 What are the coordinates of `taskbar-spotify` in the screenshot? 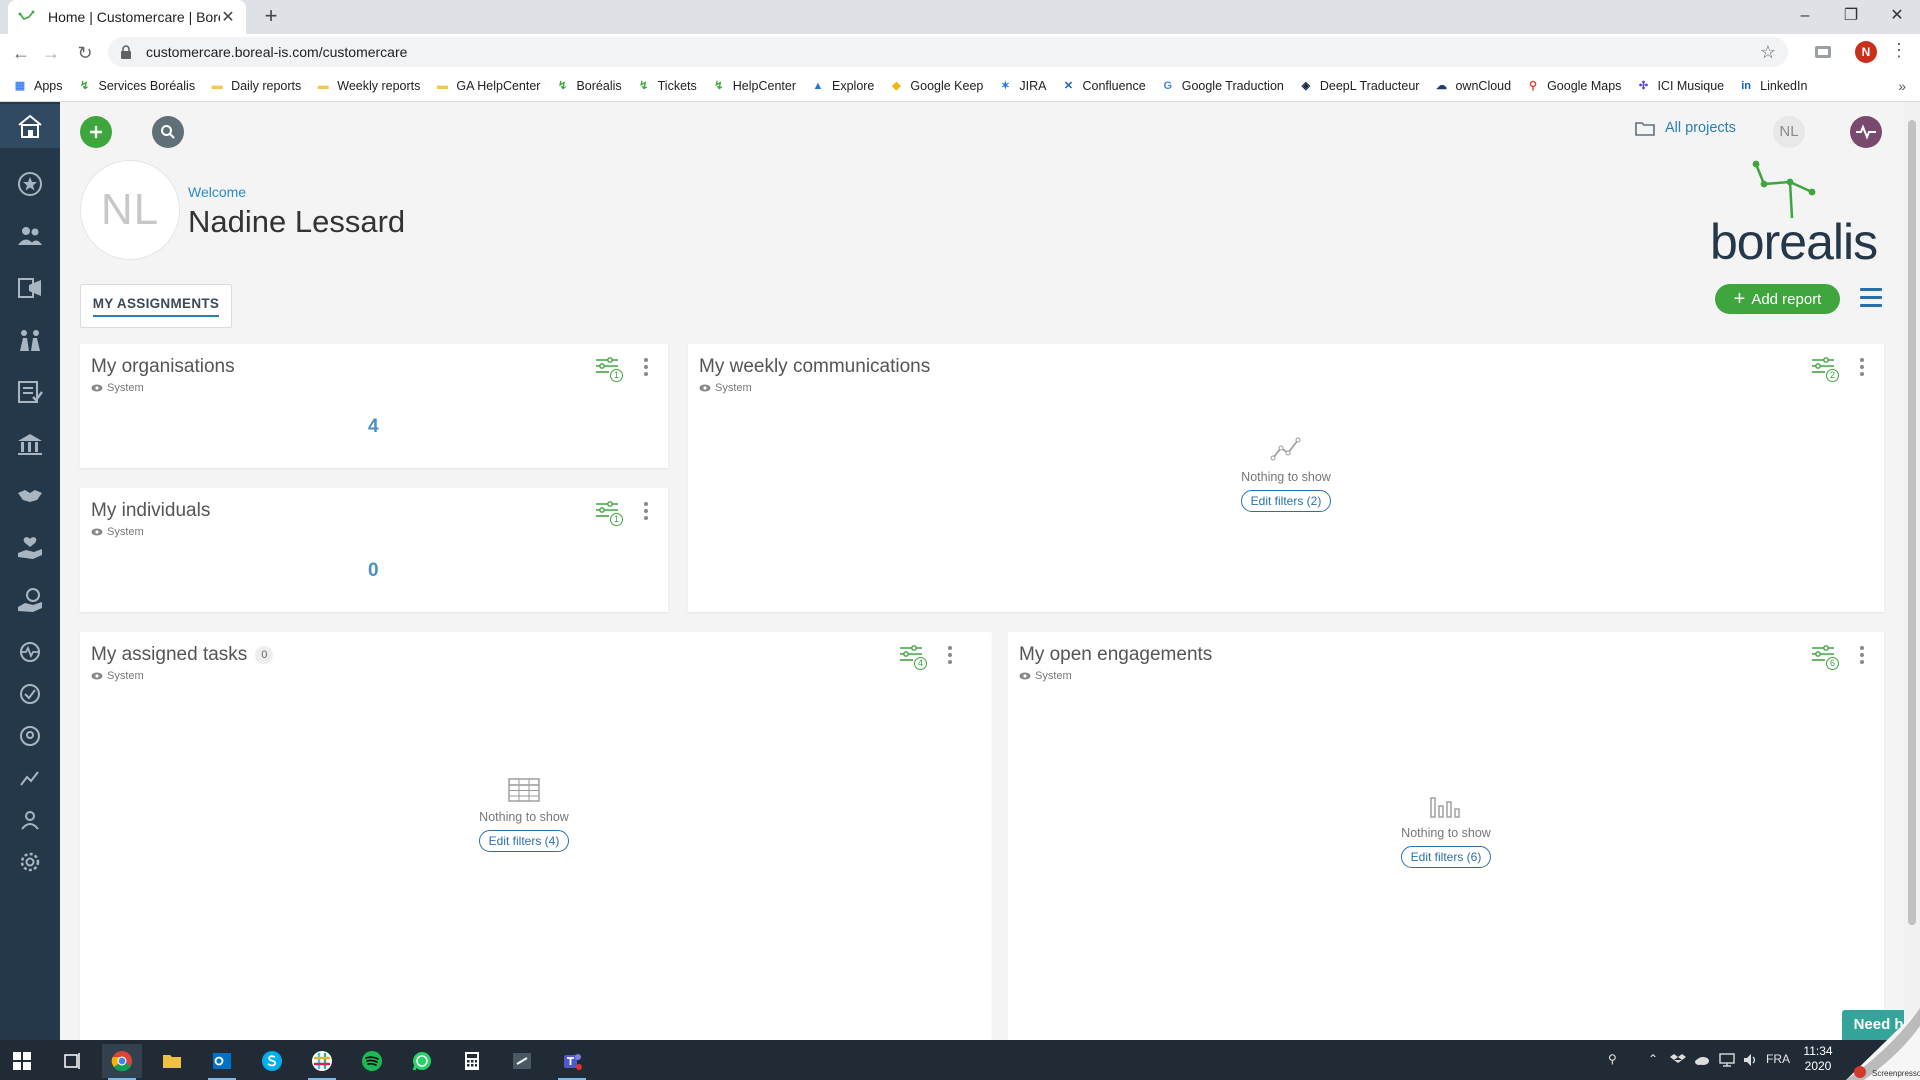 It's located at (372, 1061).